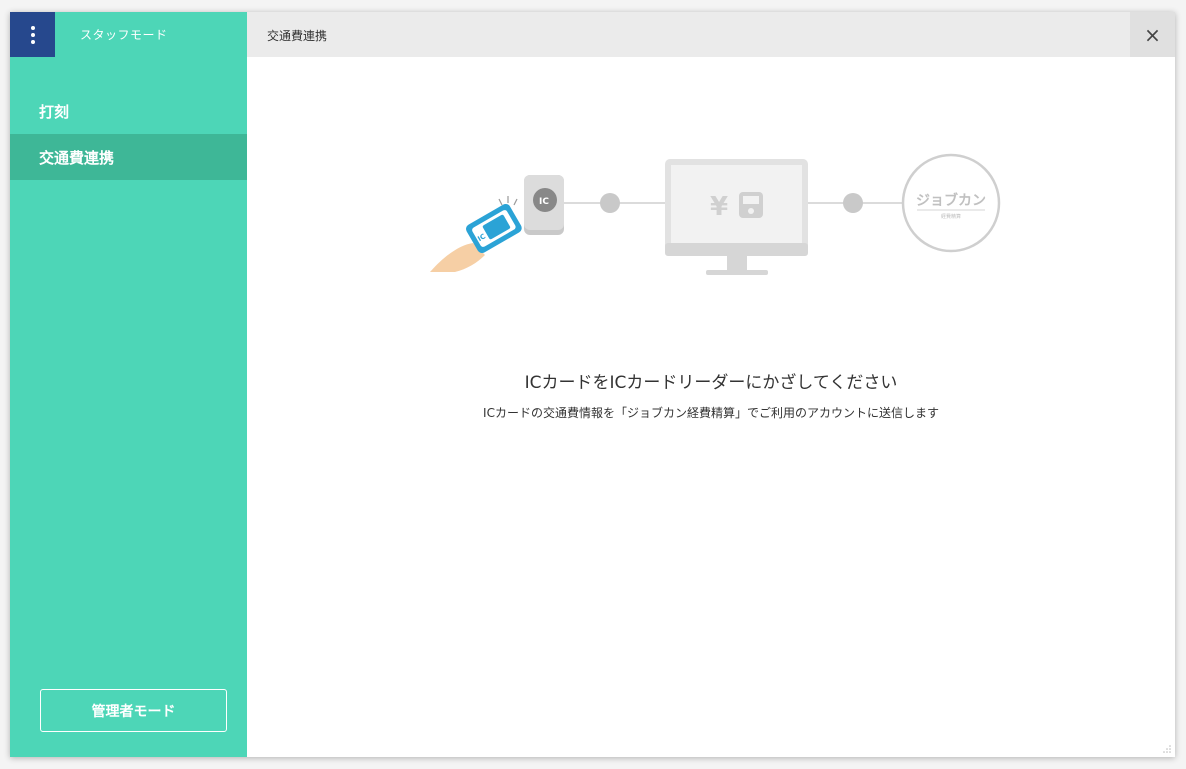 The width and height of the screenshot is (1186, 769). What do you see at coordinates (544, 202) in the screenshot?
I see `svg-text: IC` at bounding box center [544, 202].